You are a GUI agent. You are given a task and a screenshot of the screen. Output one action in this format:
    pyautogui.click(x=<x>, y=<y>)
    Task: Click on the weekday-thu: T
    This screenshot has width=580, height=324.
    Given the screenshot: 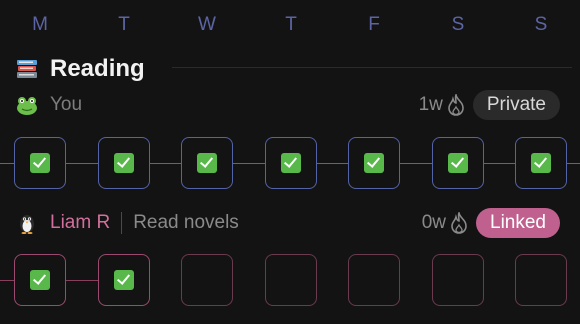 What is the action you would take?
    pyautogui.click(x=291, y=24)
    